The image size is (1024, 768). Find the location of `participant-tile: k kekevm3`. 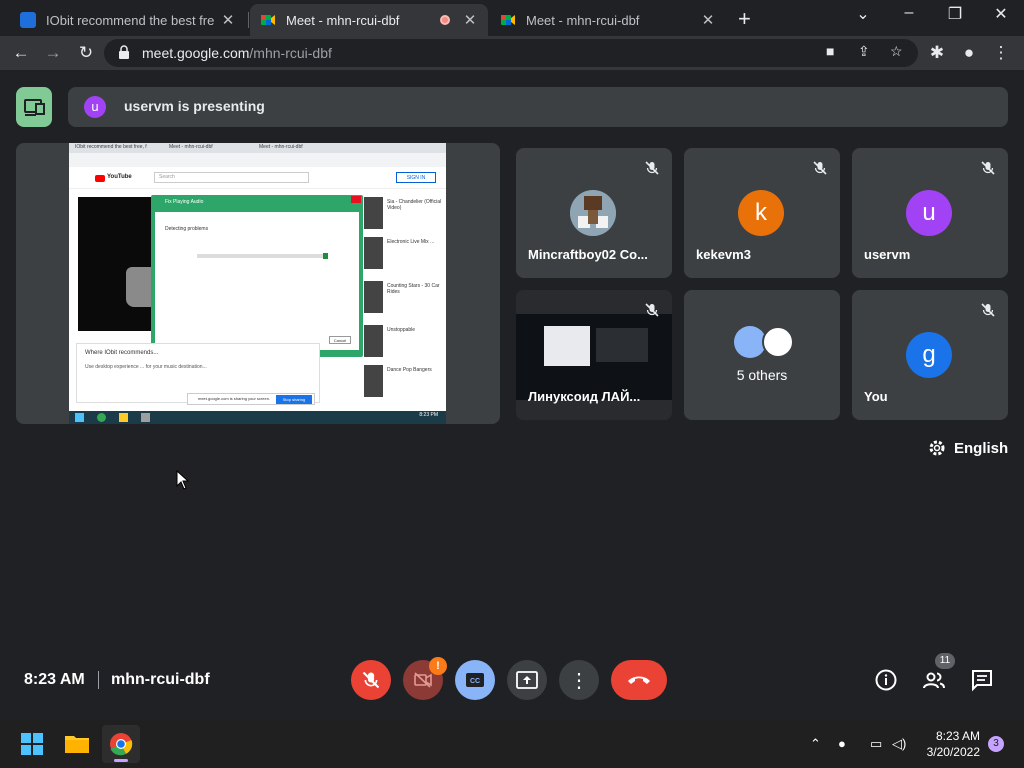

participant-tile: k kekevm3 is located at coordinates (762, 213).